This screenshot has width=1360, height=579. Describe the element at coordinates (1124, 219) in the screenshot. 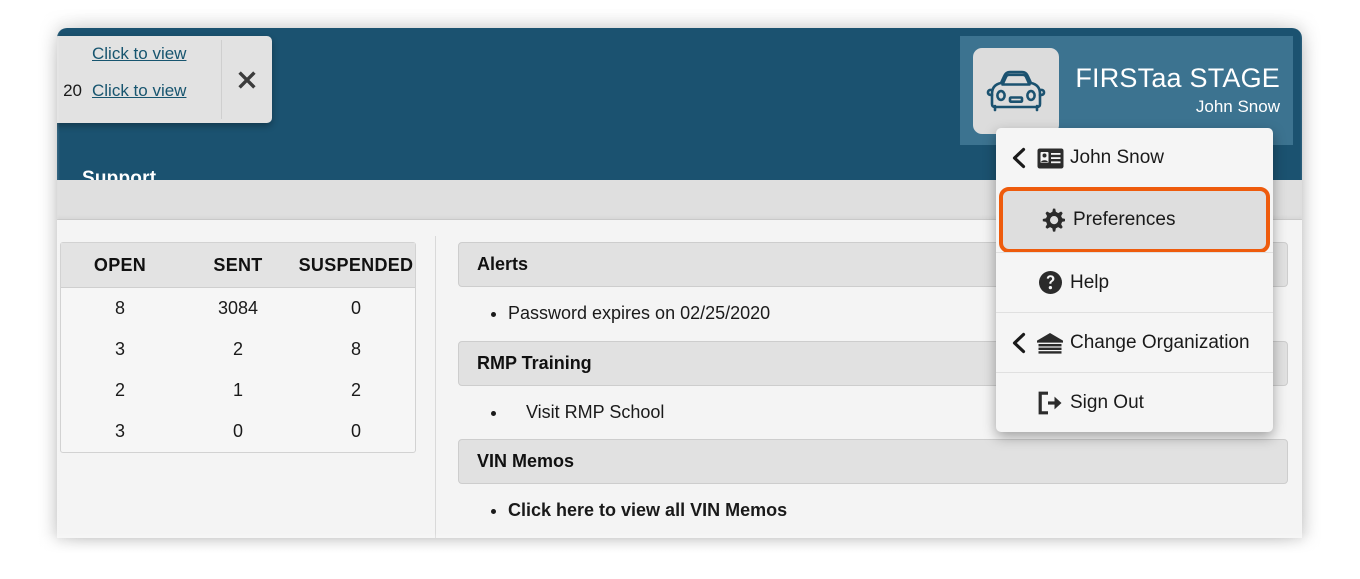

I see `menu-item-label: Preferences` at that location.